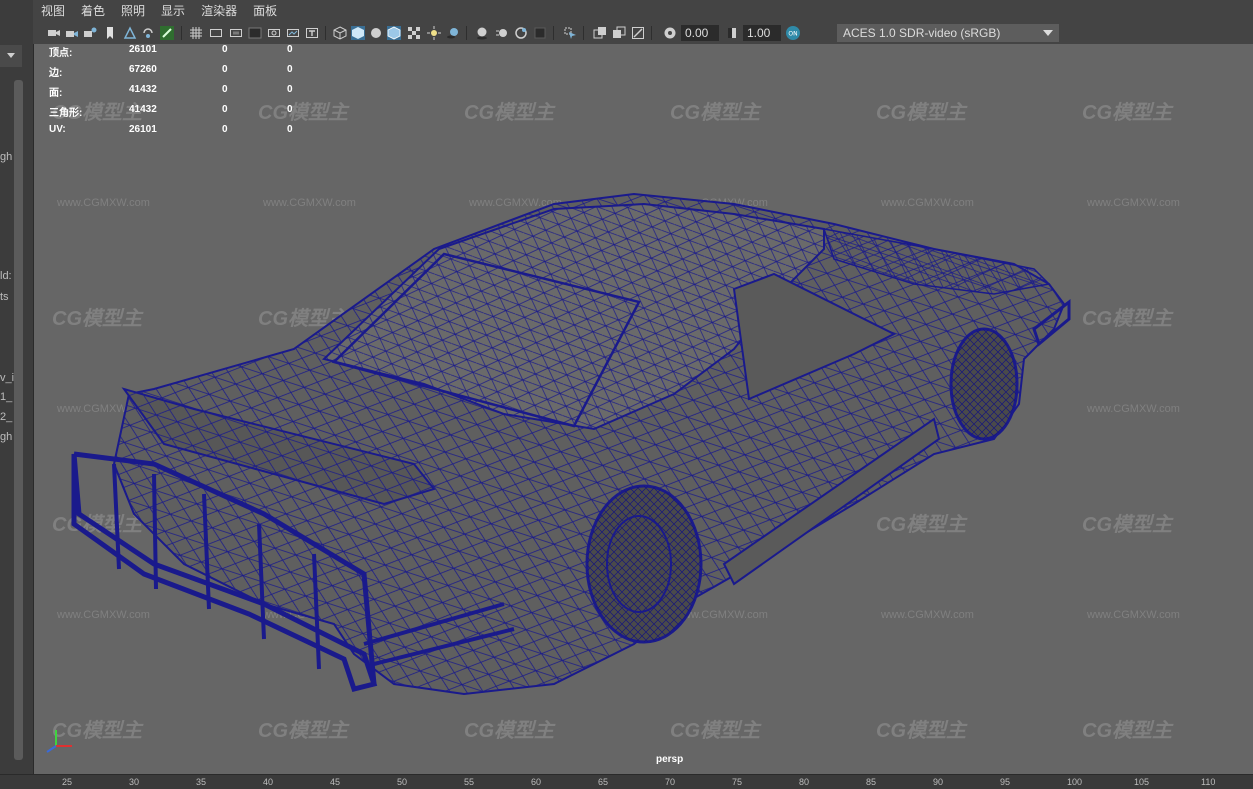 The width and height of the screenshot is (1253, 789). I want to click on camera-icon, so click(54, 33).